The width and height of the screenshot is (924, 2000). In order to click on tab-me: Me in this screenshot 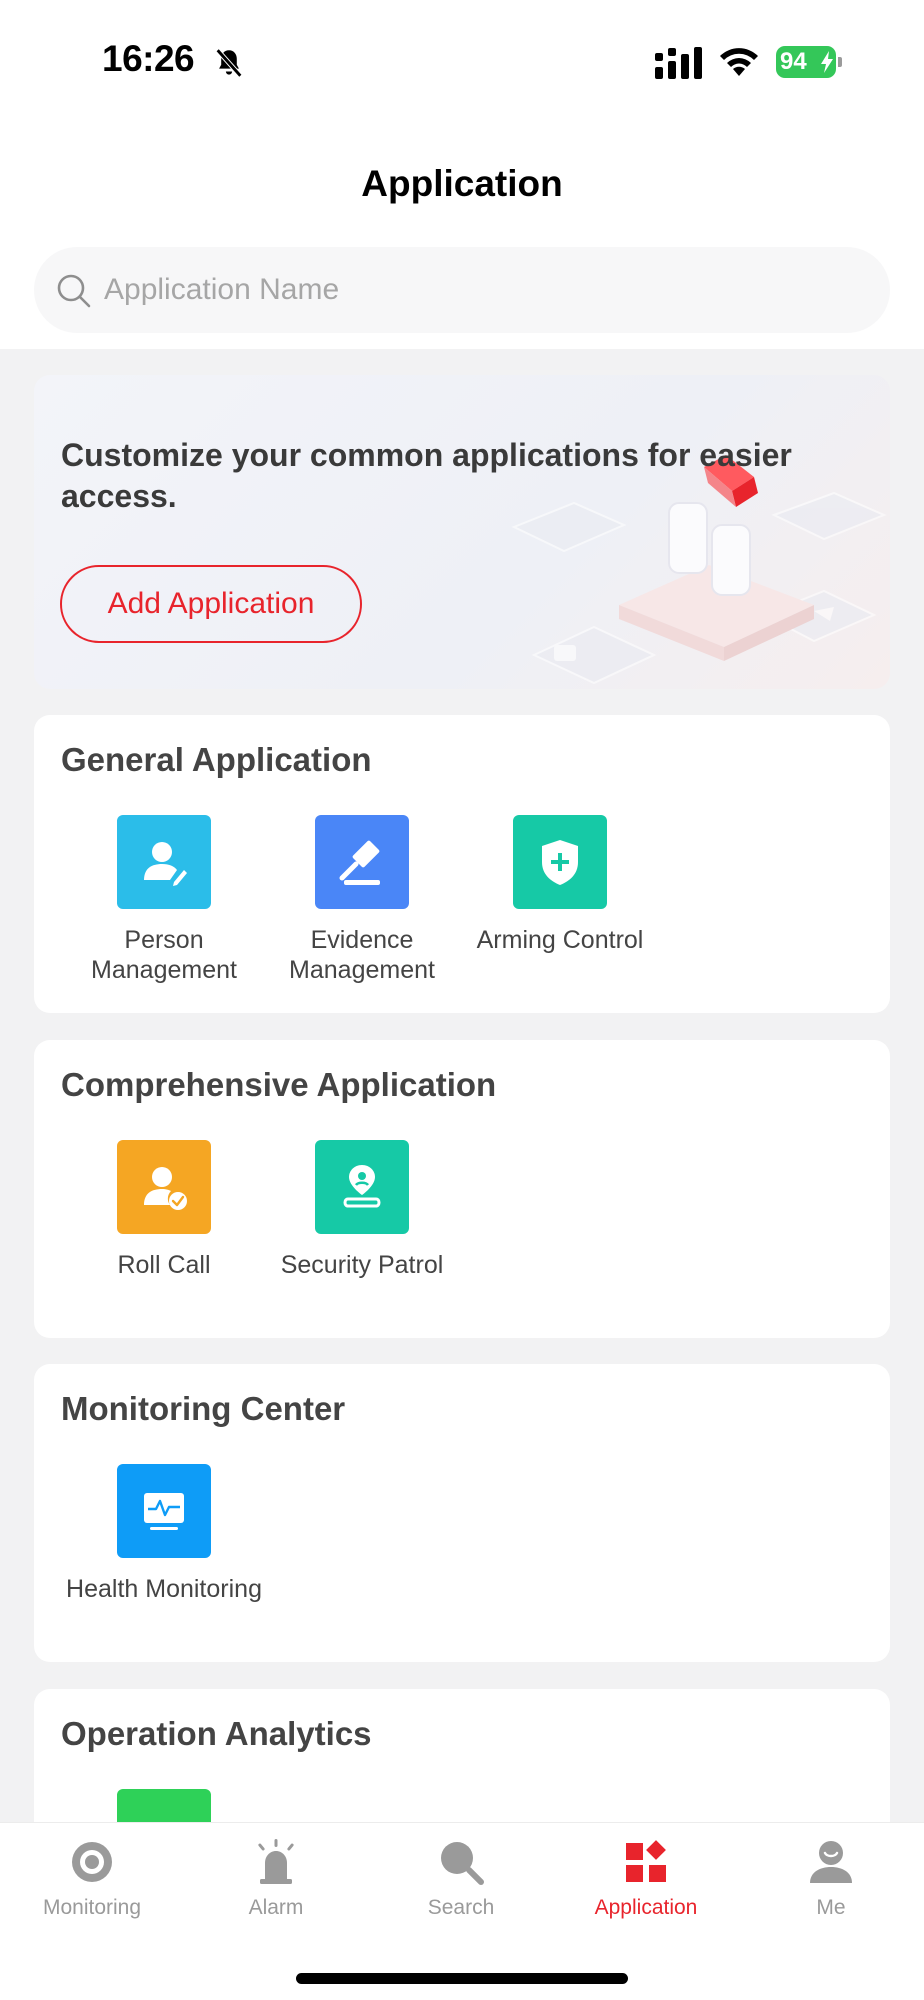, I will do `click(831, 1878)`.